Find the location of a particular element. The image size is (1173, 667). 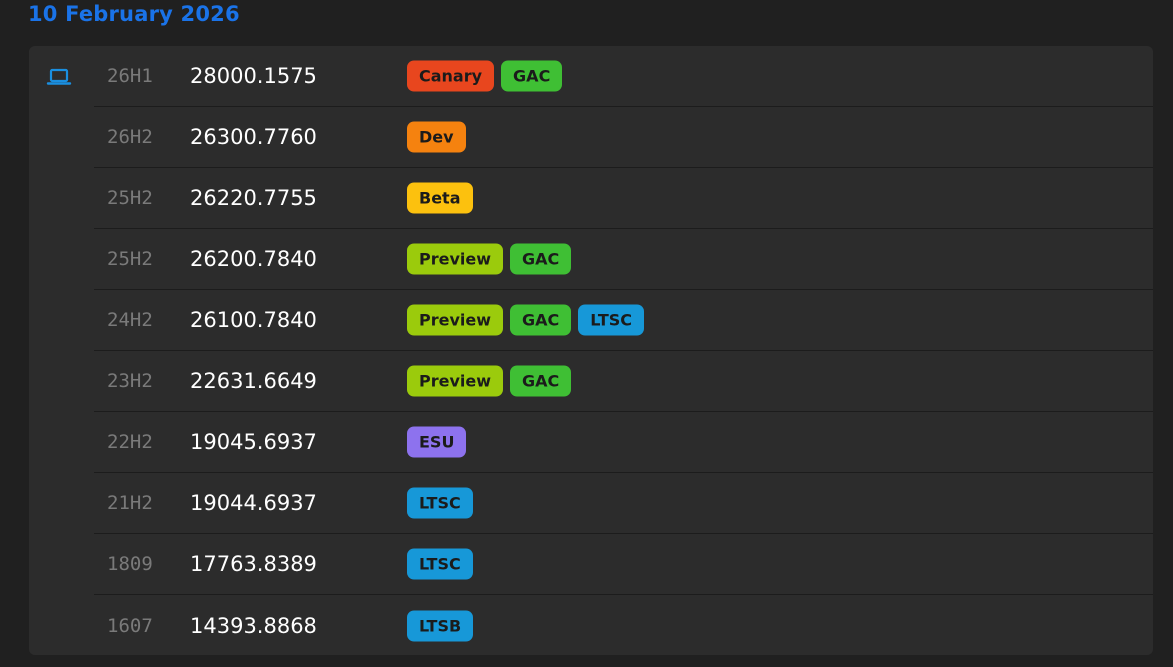

build-number: 26200.7840 is located at coordinates (253, 259).